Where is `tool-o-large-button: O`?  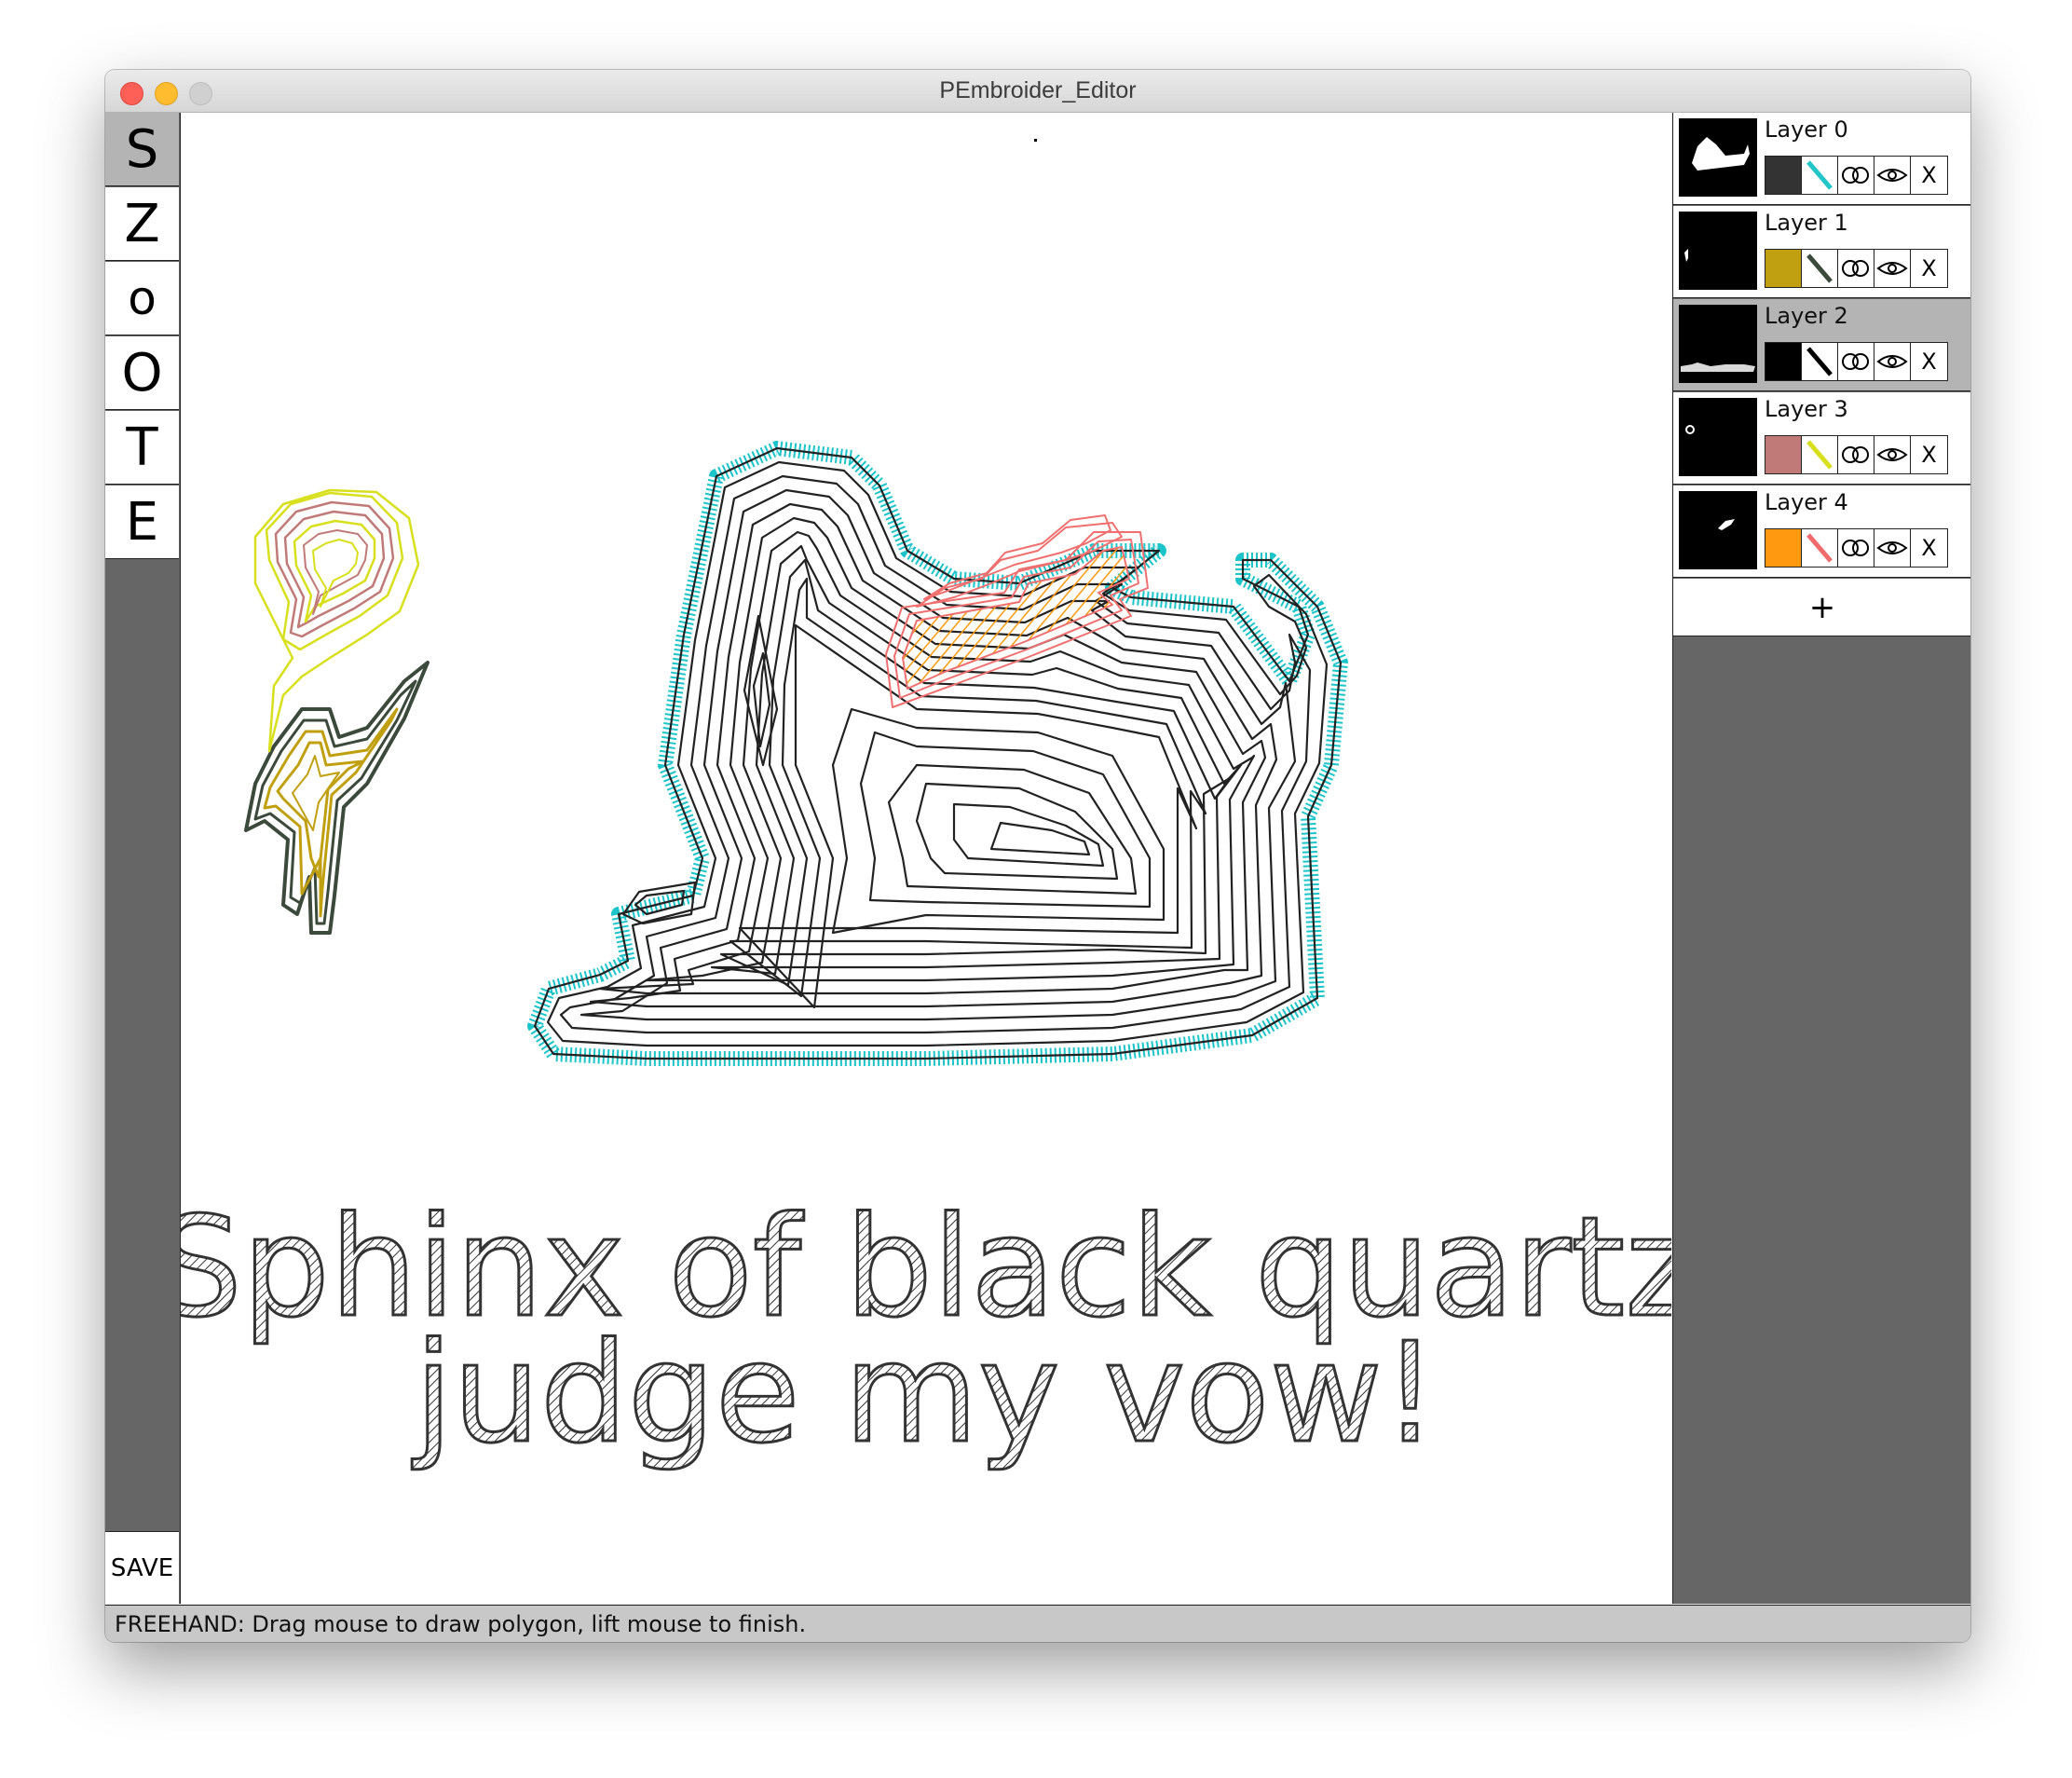
tool-o-large-button: O is located at coordinates (142, 373).